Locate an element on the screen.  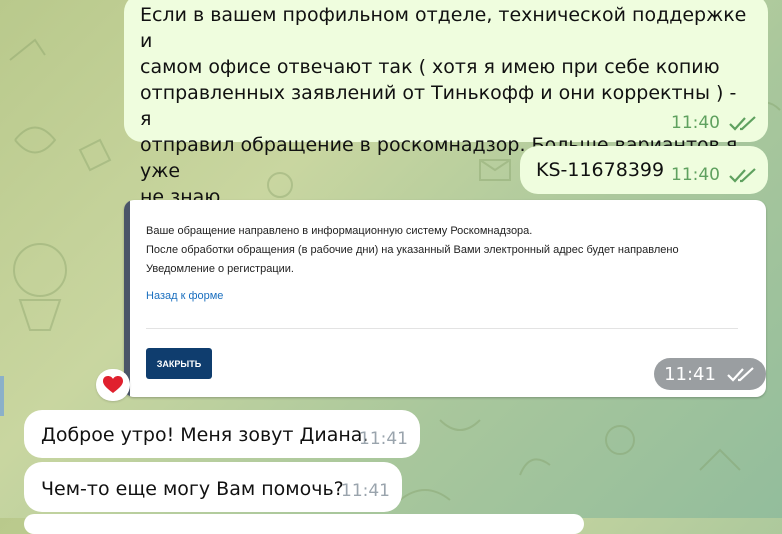
message-text: Доброе утро! Меня зовут Диана. is located at coordinates (205, 435).